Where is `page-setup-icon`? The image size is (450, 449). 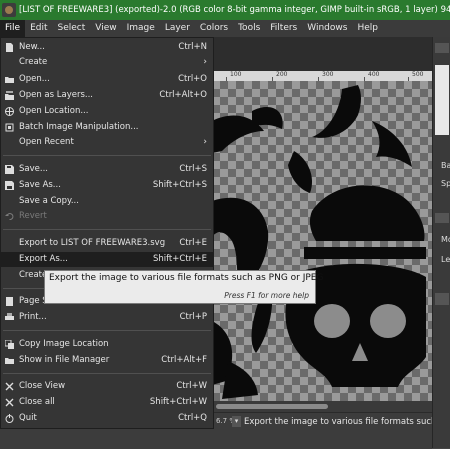
page-setup-icon is located at coordinates (9, 301).